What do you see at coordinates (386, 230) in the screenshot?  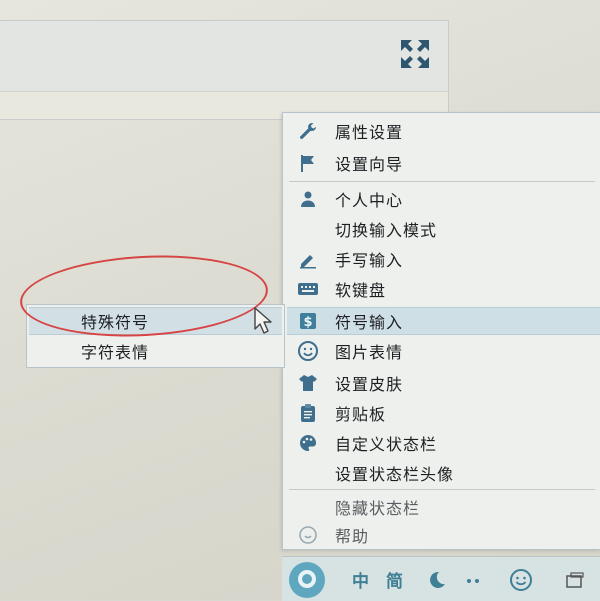 I see `menu-item-label: 切换输入模式` at bounding box center [386, 230].